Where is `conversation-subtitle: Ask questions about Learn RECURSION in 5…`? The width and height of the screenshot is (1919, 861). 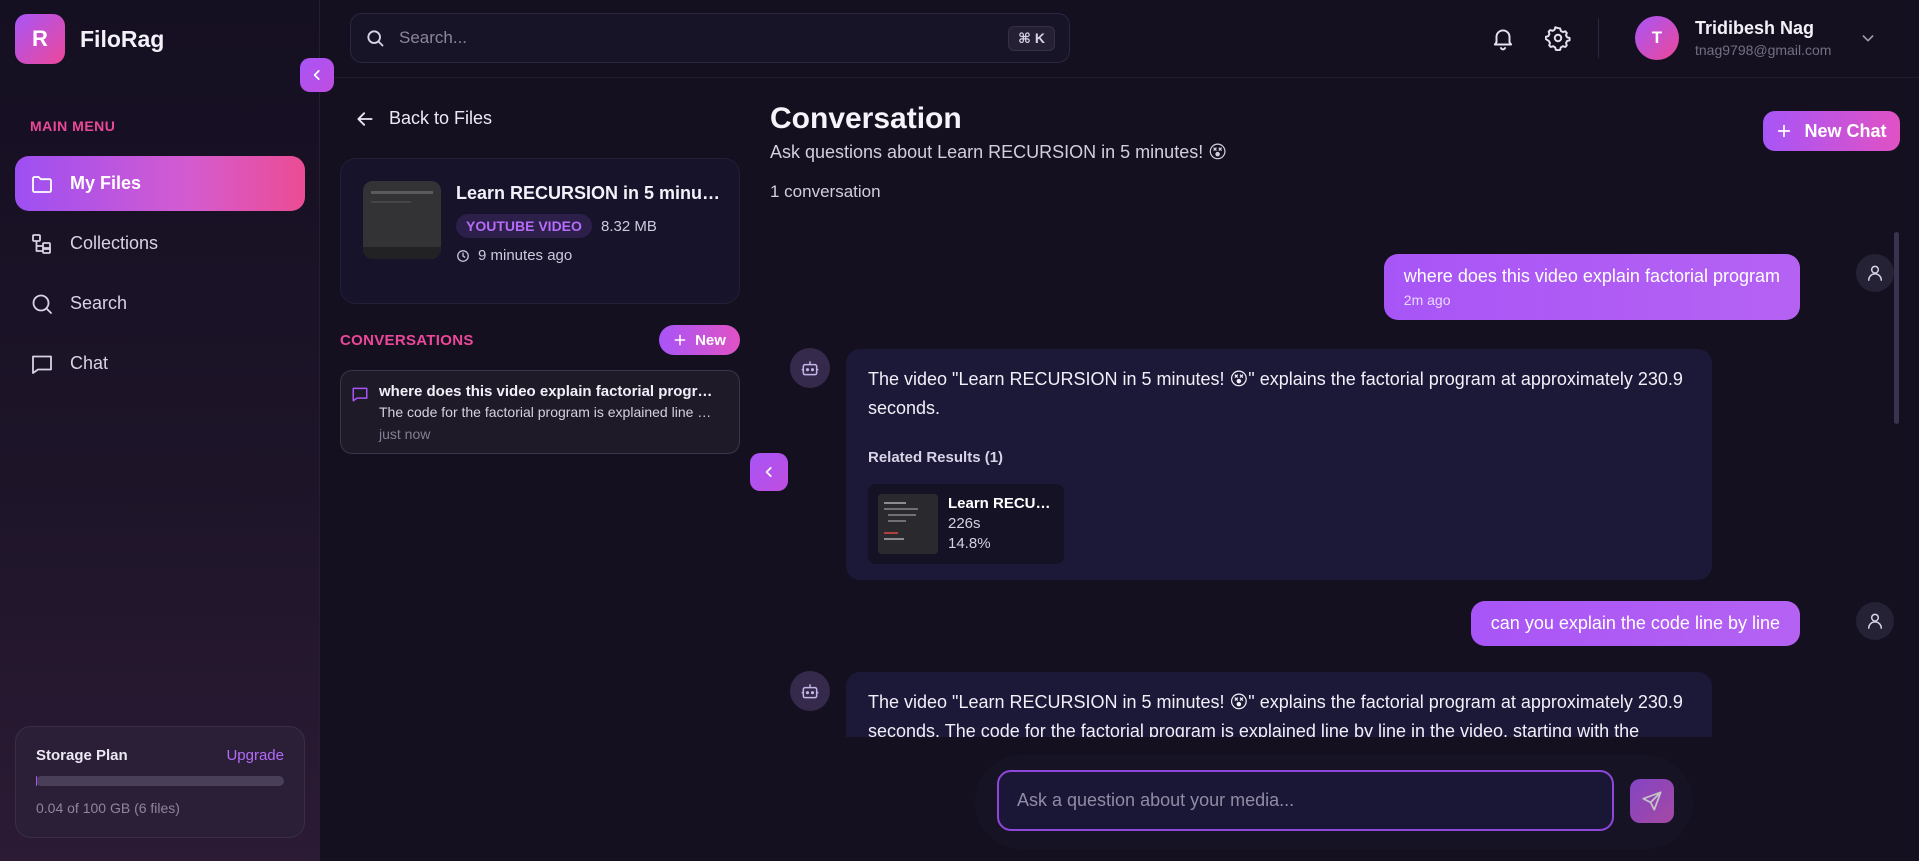
conversation-subtitle: Ask questions about Learn RECURSION in 5… is located at coordinates (998, 152).